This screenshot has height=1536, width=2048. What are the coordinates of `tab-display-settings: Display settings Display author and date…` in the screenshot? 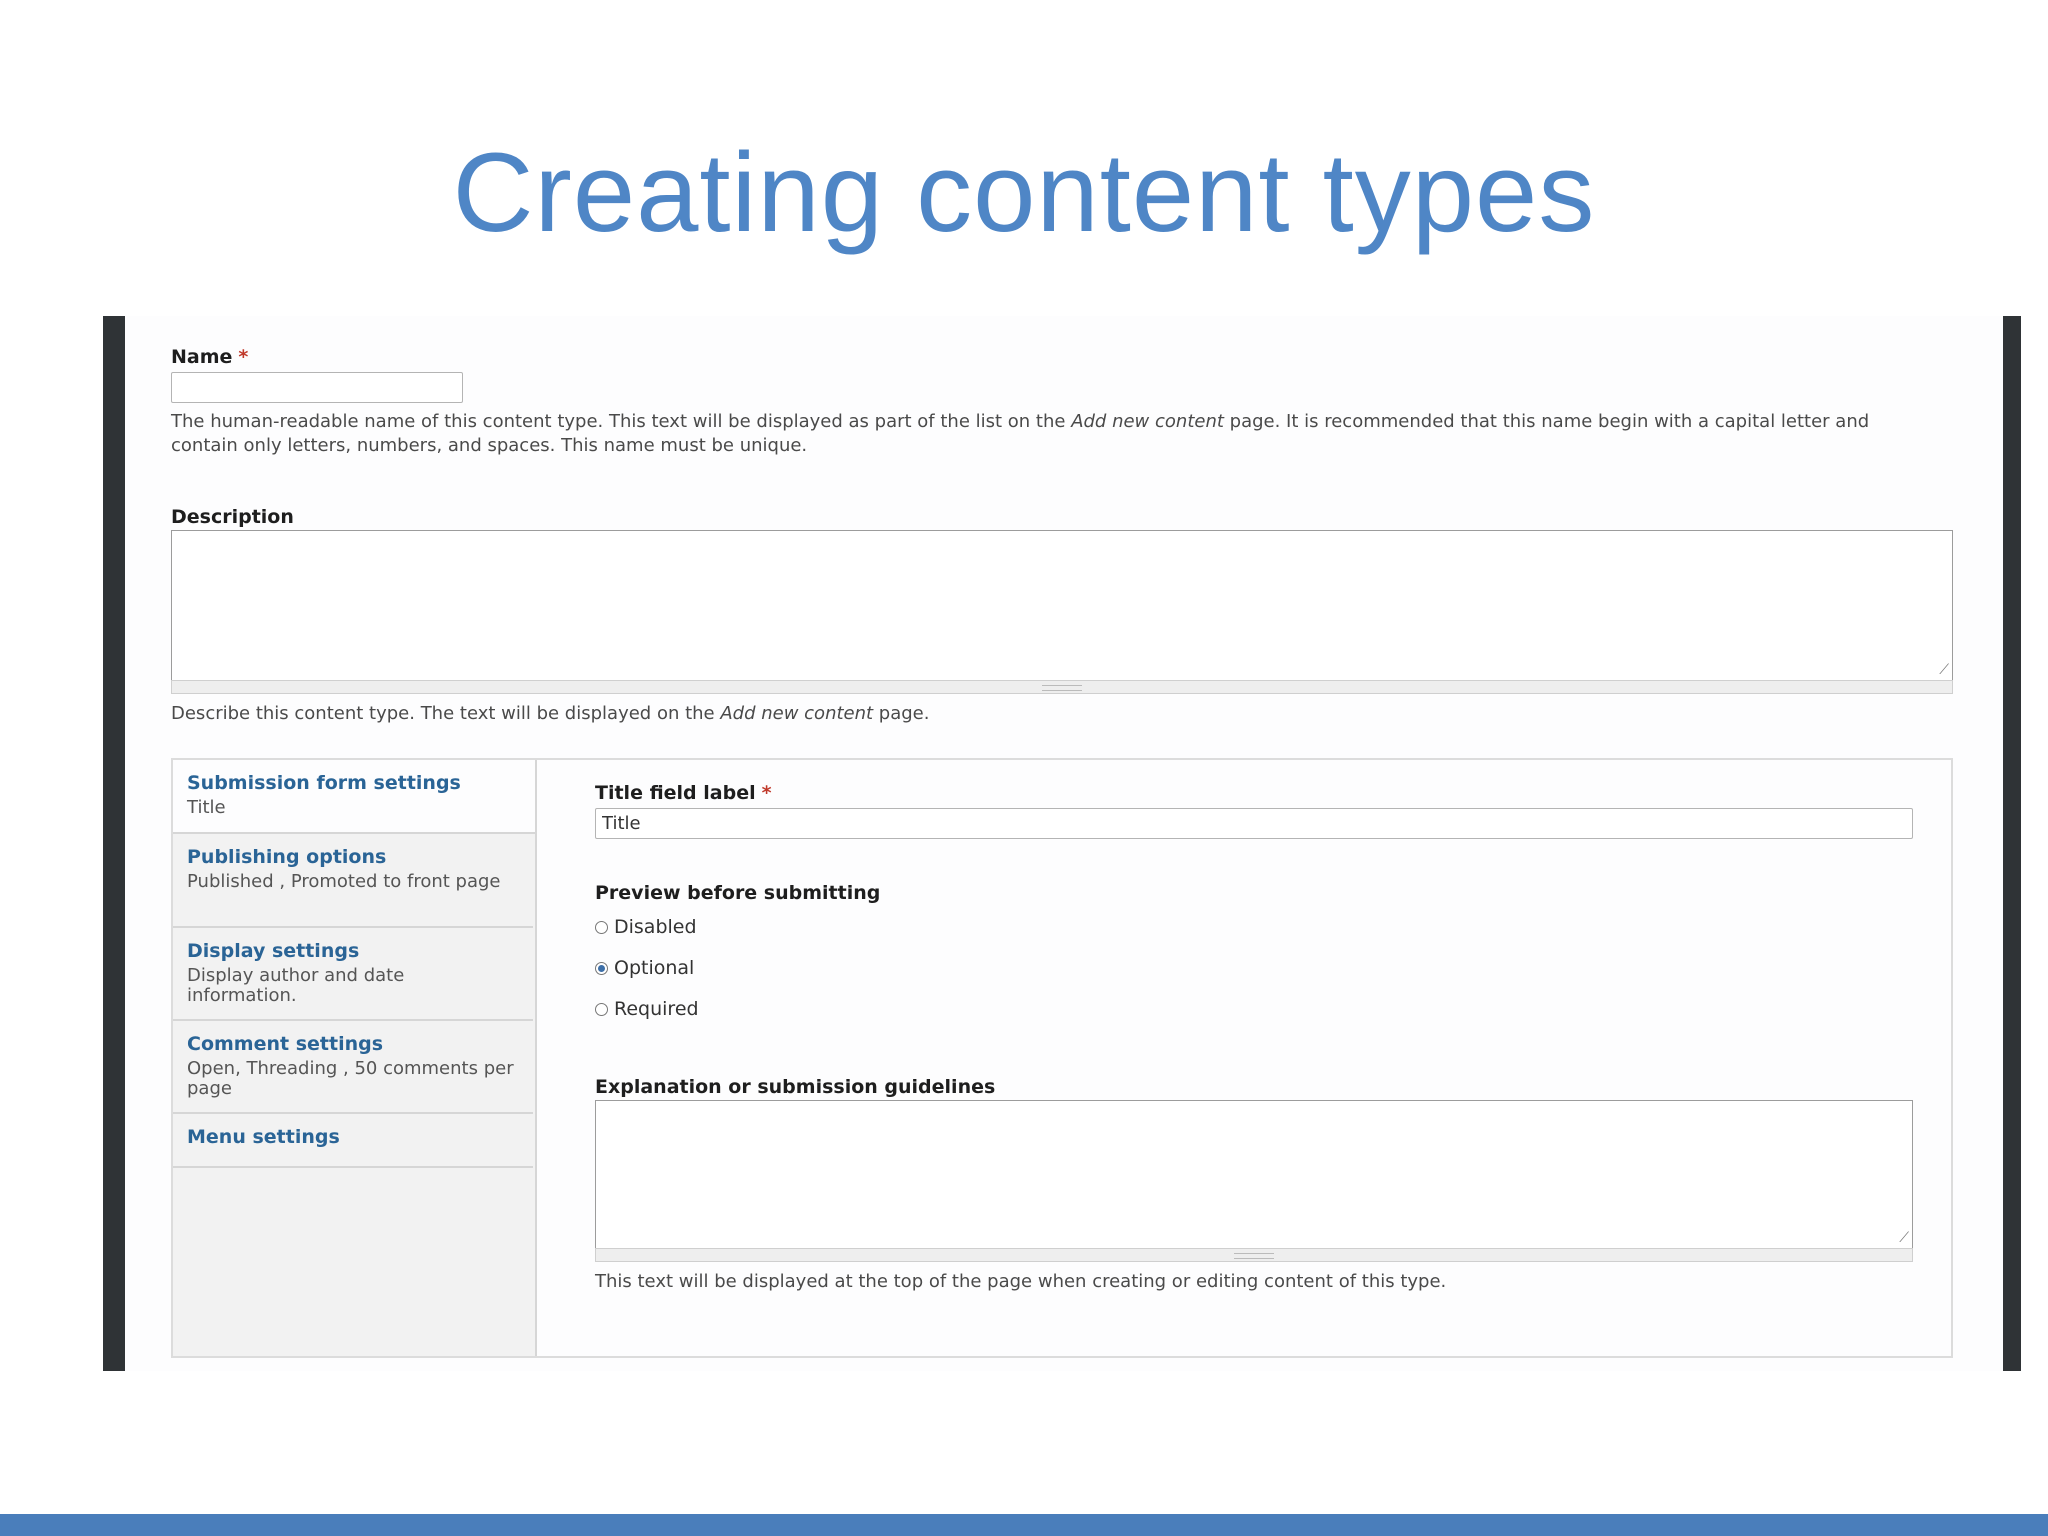 It's located at (353, 974).